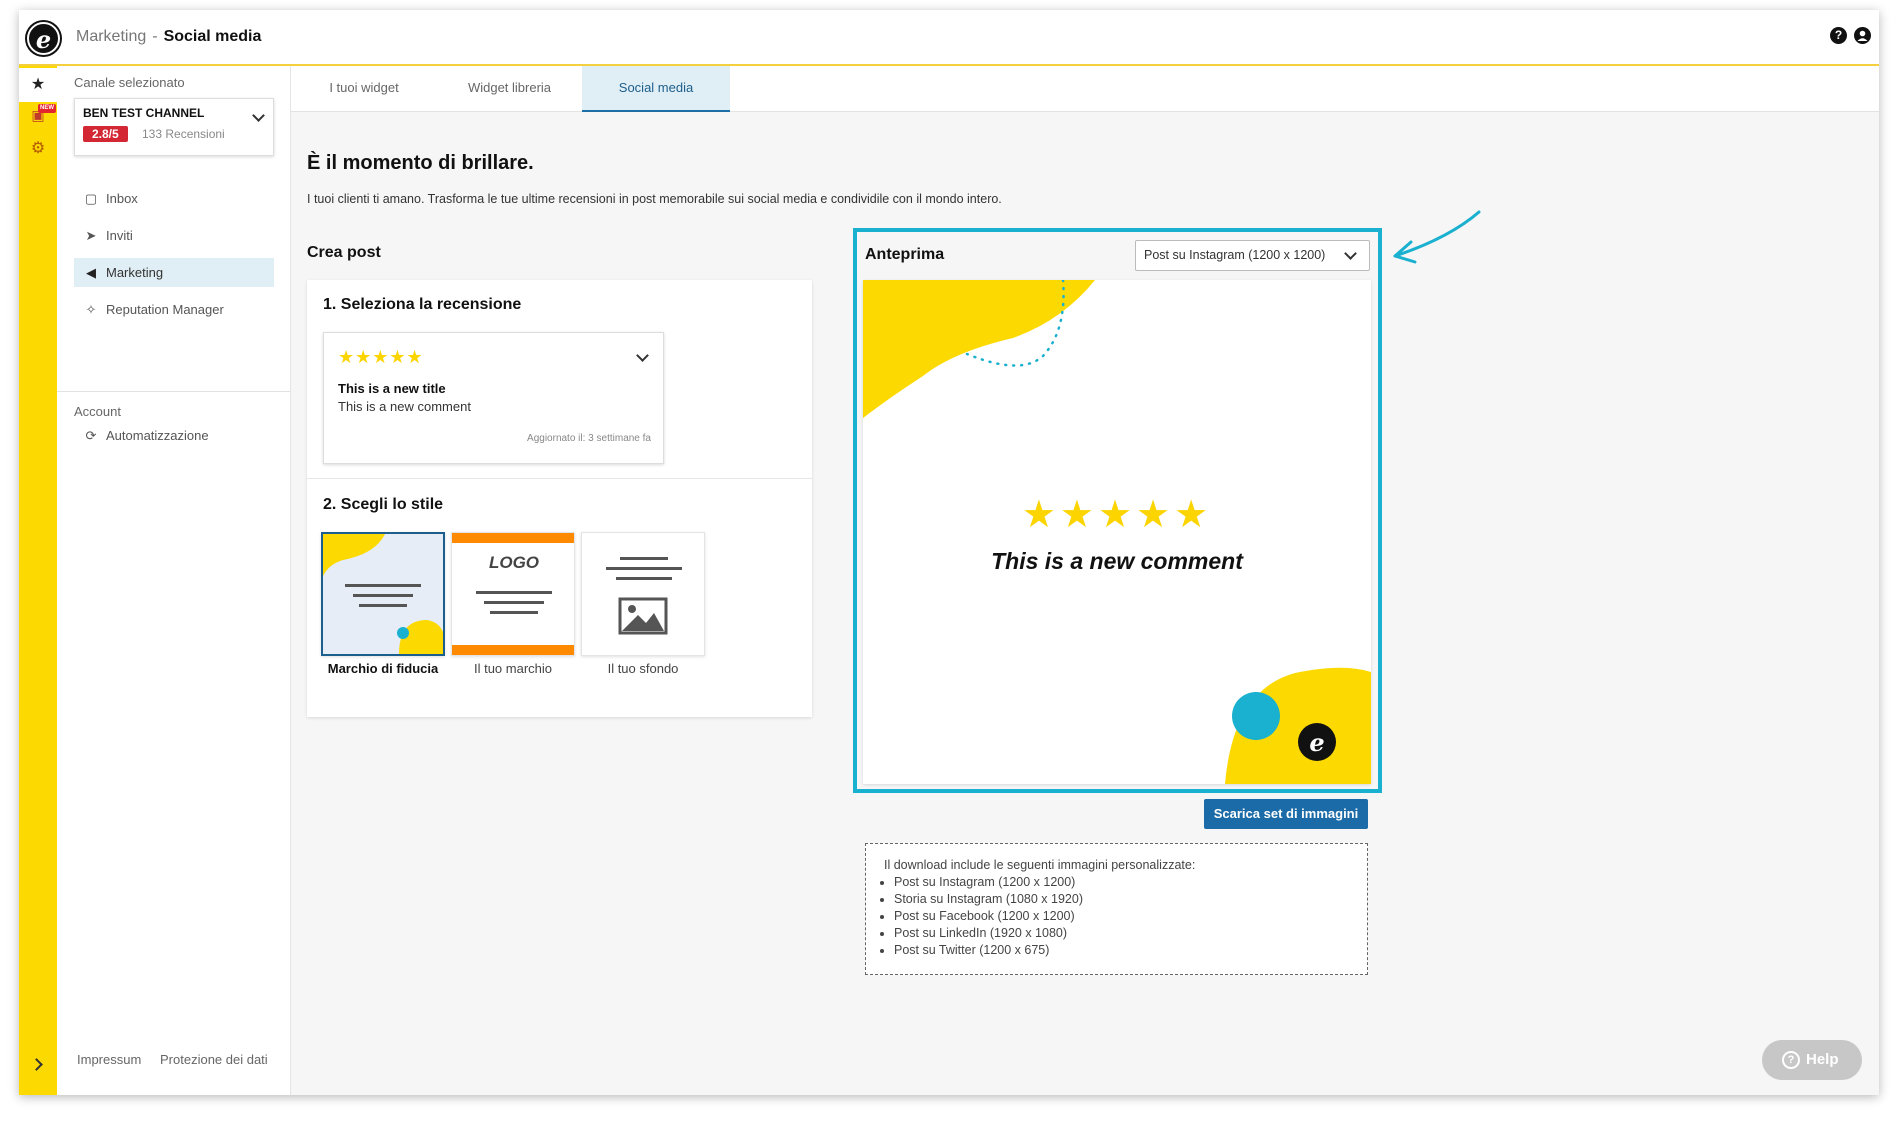 The width and height of the screenshot is (1898, 1124). I want to click on sidebar-item-label: Automatizzazione, so click(157, 435).